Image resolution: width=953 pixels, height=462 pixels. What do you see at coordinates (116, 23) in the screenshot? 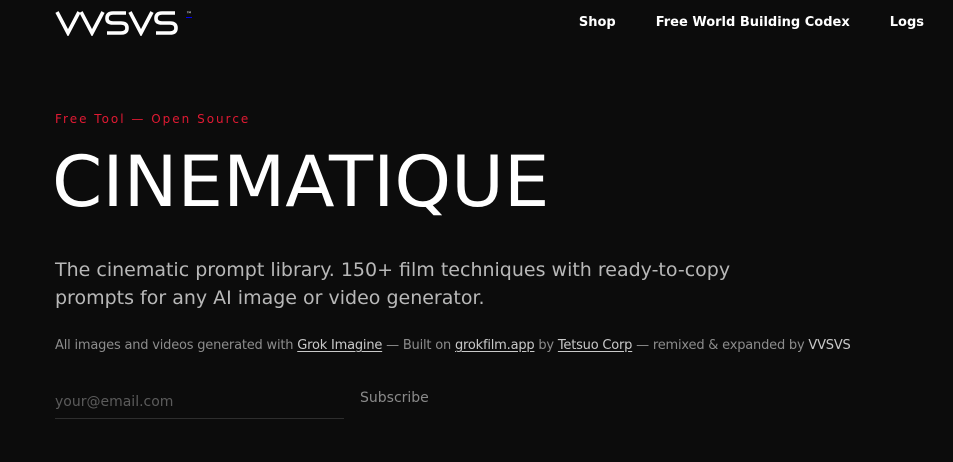
I see `logo-wordmark-icon` at bounding box center [116, 23].